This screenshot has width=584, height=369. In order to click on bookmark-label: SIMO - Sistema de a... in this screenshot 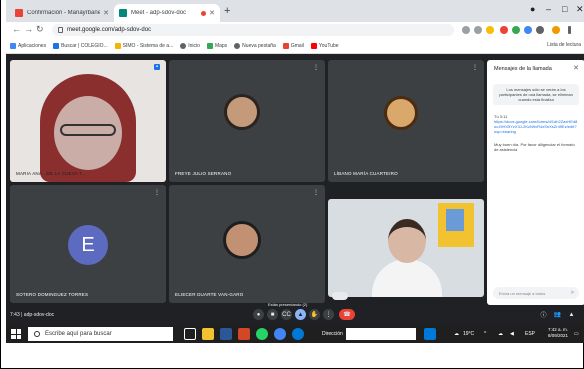, I will do `click(148, 45)`.